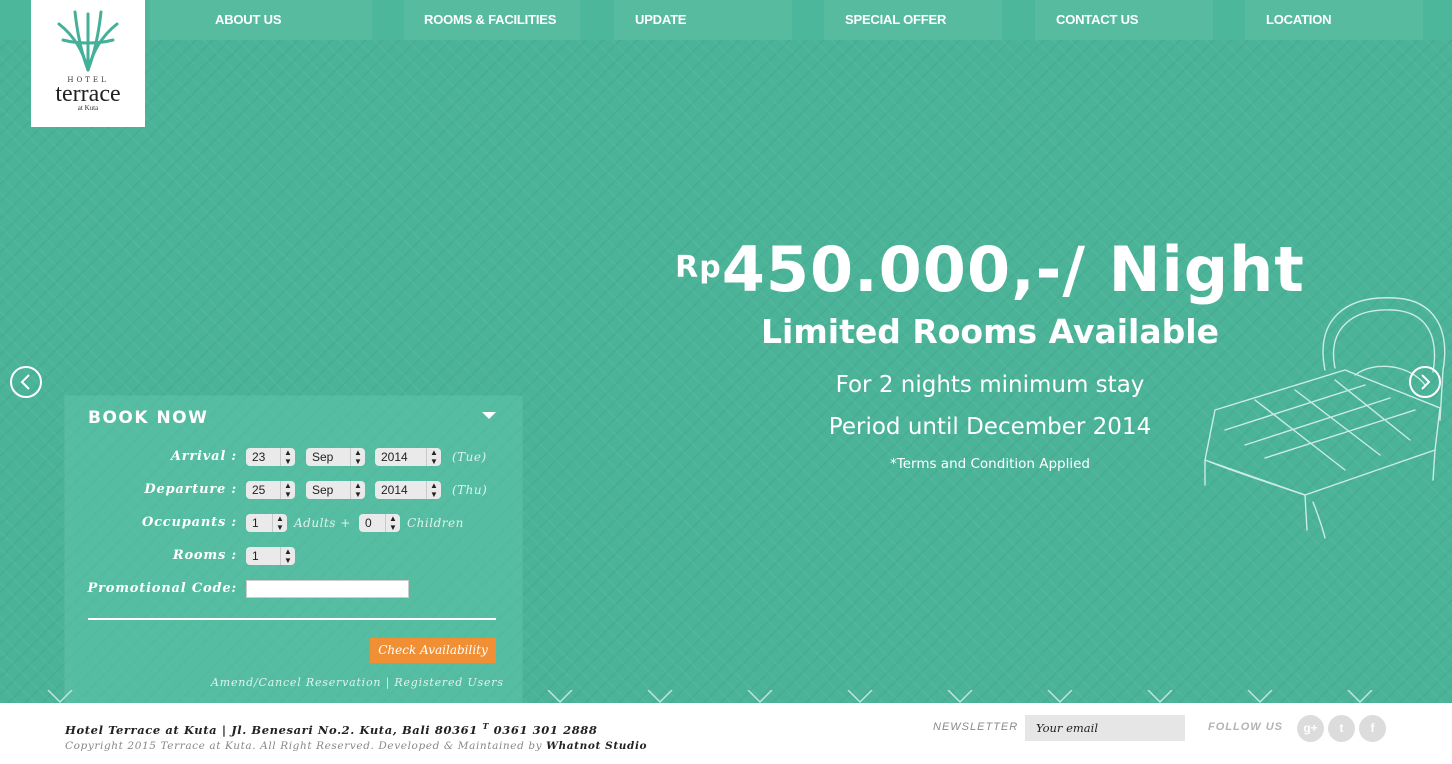  Describe the element at coordinates (660, 20) in the screenshot. I see `nav-update: UPDATE` at that location.